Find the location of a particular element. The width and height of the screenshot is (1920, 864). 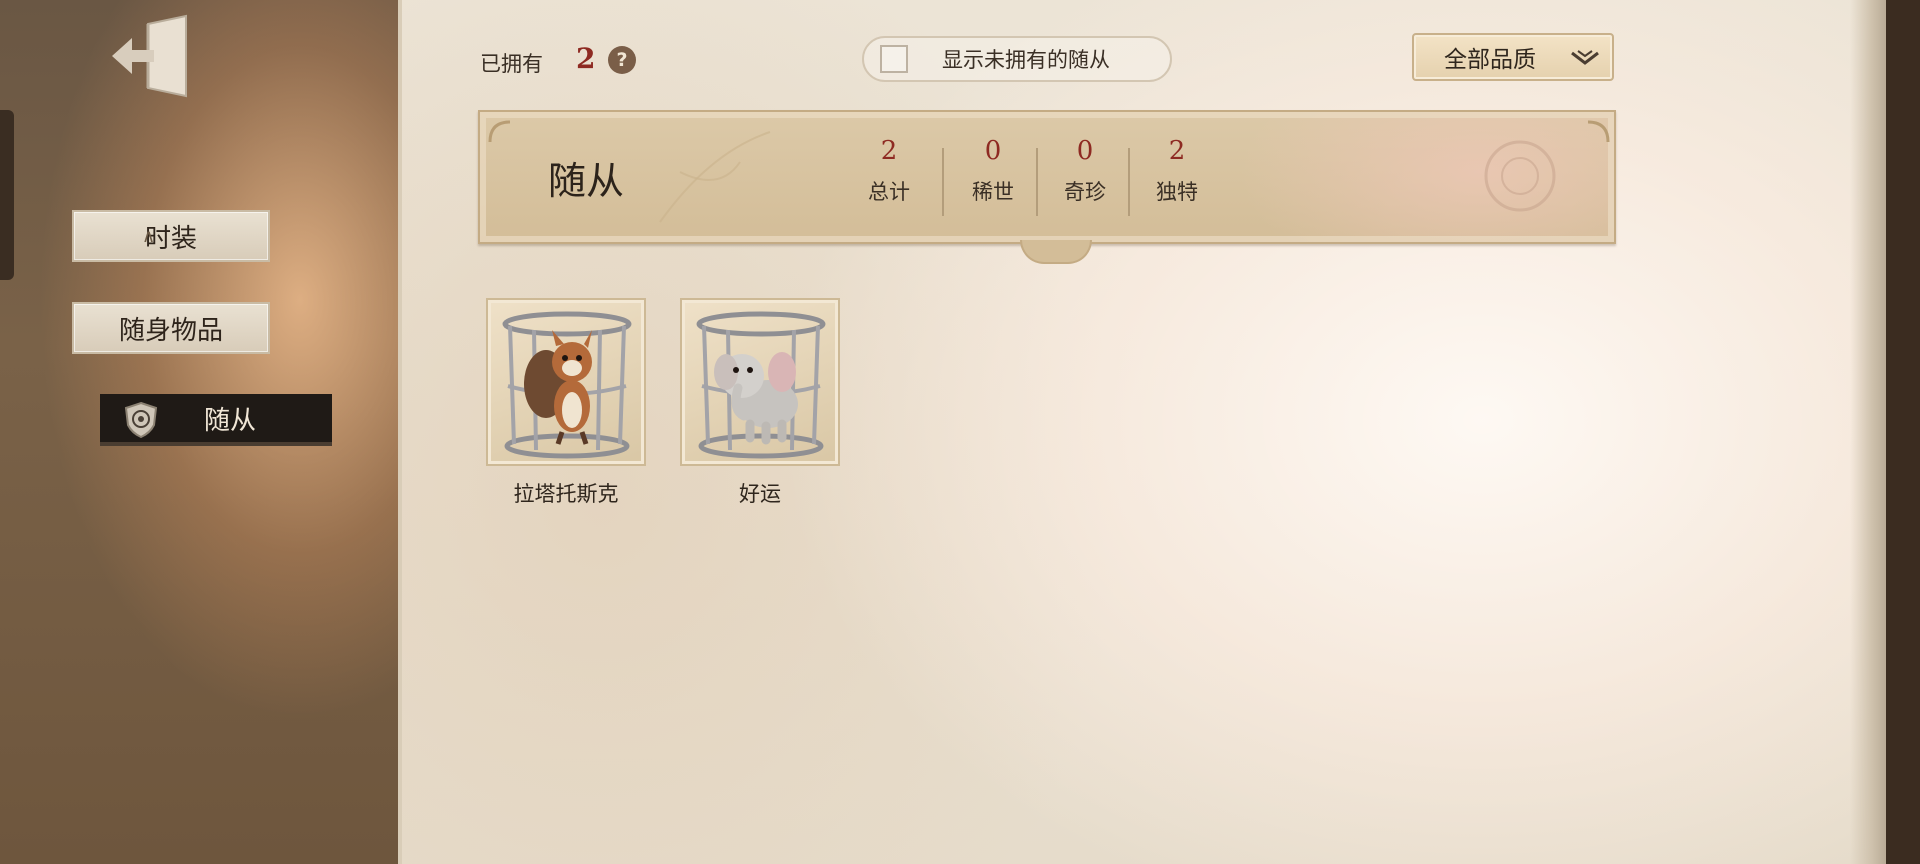

show-unowned-toggle: 显示未拥有的随从 is located at coordinates (1017, 59).